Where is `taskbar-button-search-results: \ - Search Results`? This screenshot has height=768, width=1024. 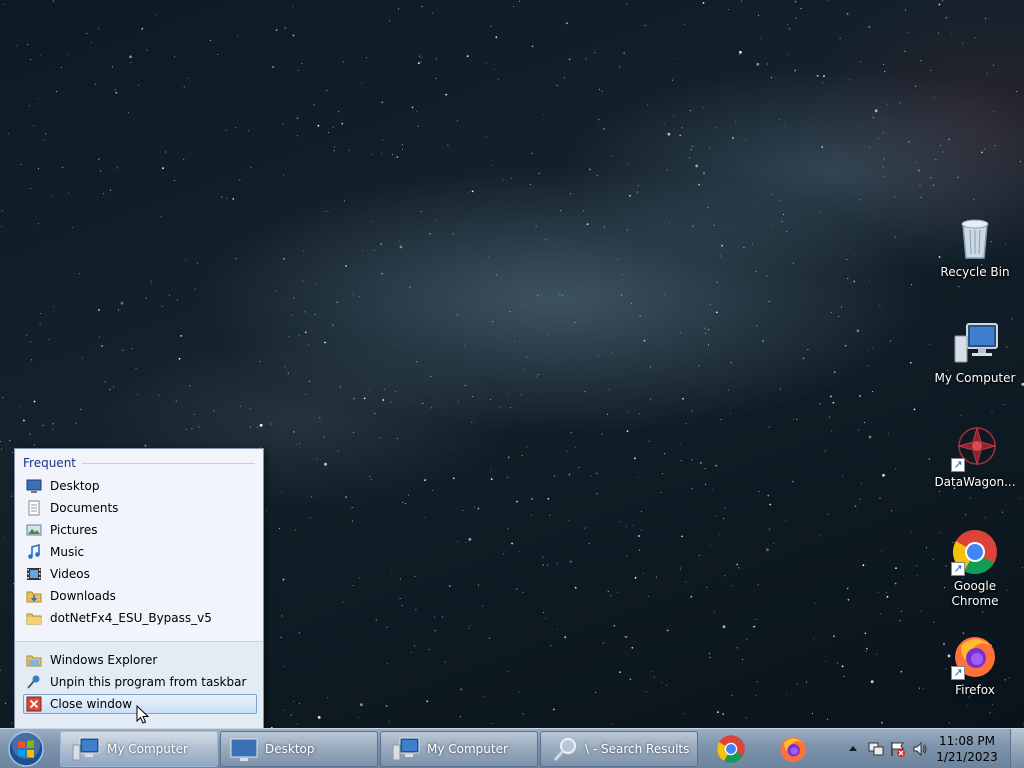 taskbar-button-search-results: \ - Search Results is located at coordinates (619, 749).